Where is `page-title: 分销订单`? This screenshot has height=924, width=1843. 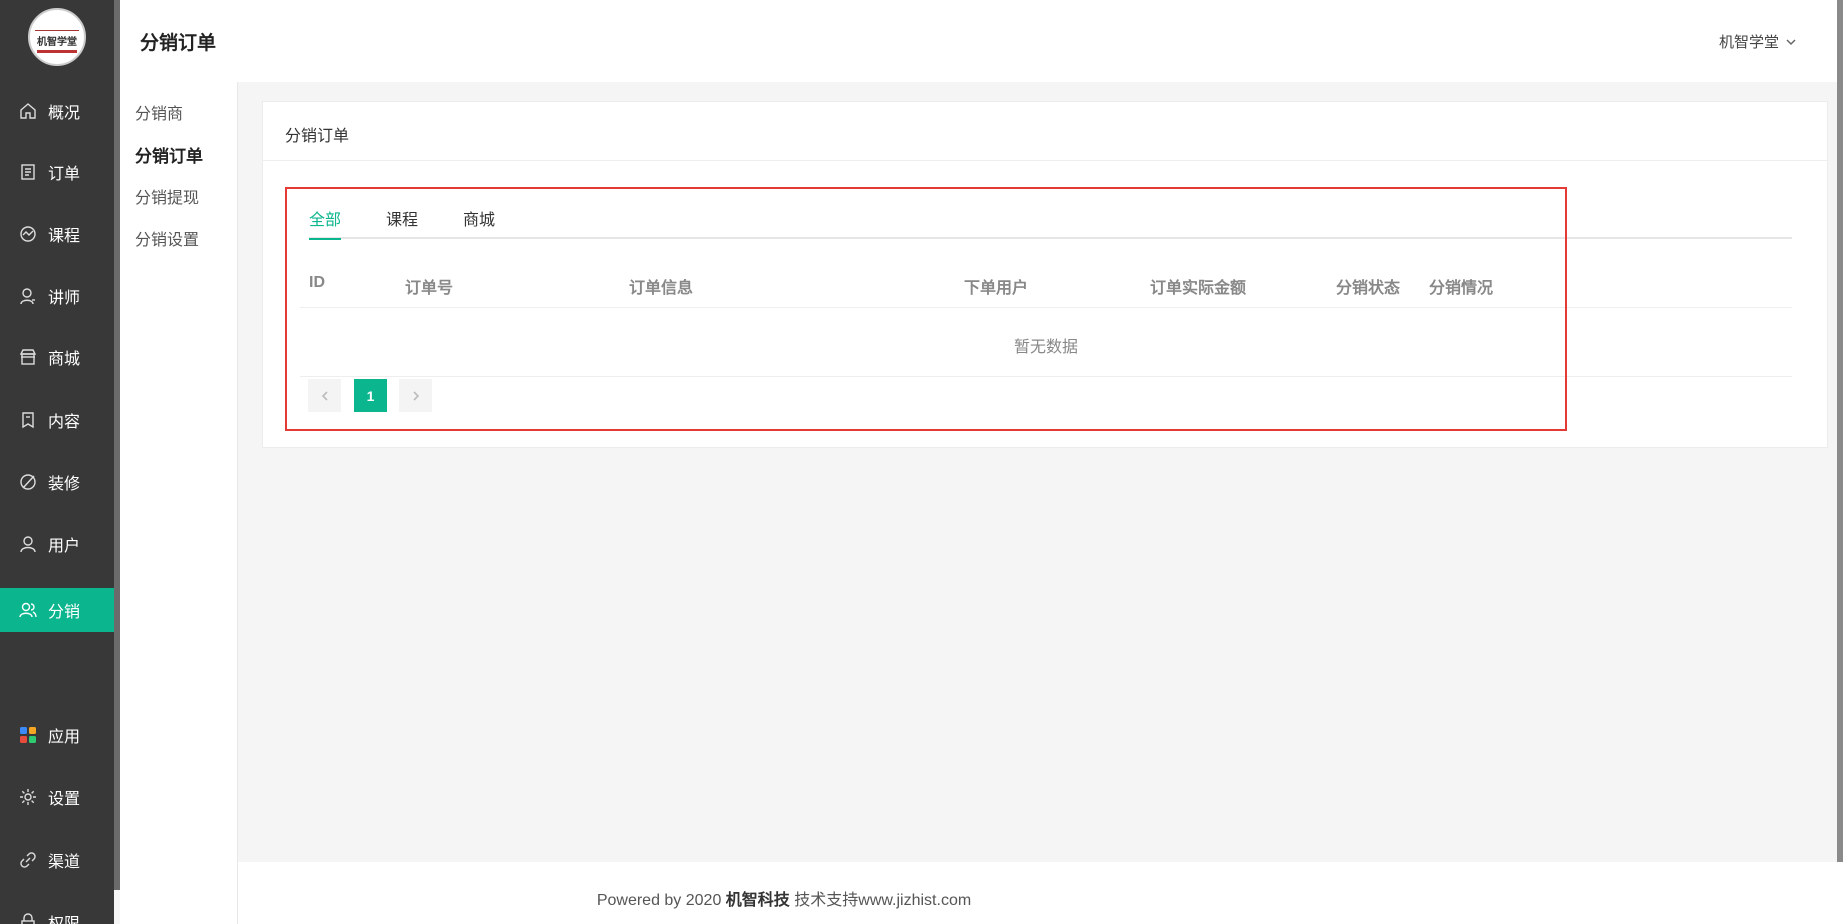 page-title: 分销订单 is located at coordinates (178, 43).